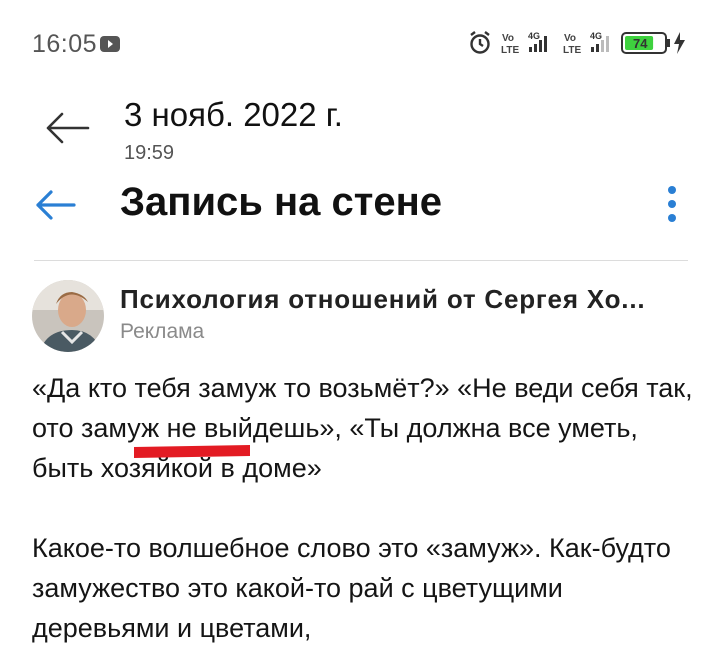  I want to click on volte-icon-2: Vo LTE, so click(572, 44).